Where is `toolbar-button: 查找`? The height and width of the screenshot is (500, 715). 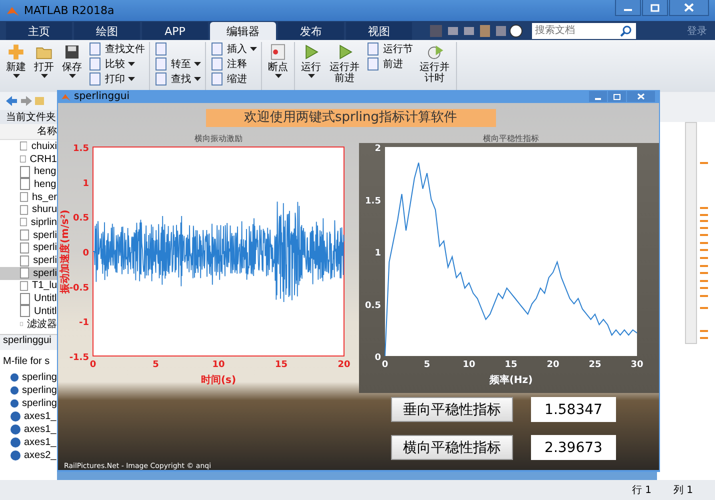
toolbar-button: 查找 is located at coordinates (177, 79).